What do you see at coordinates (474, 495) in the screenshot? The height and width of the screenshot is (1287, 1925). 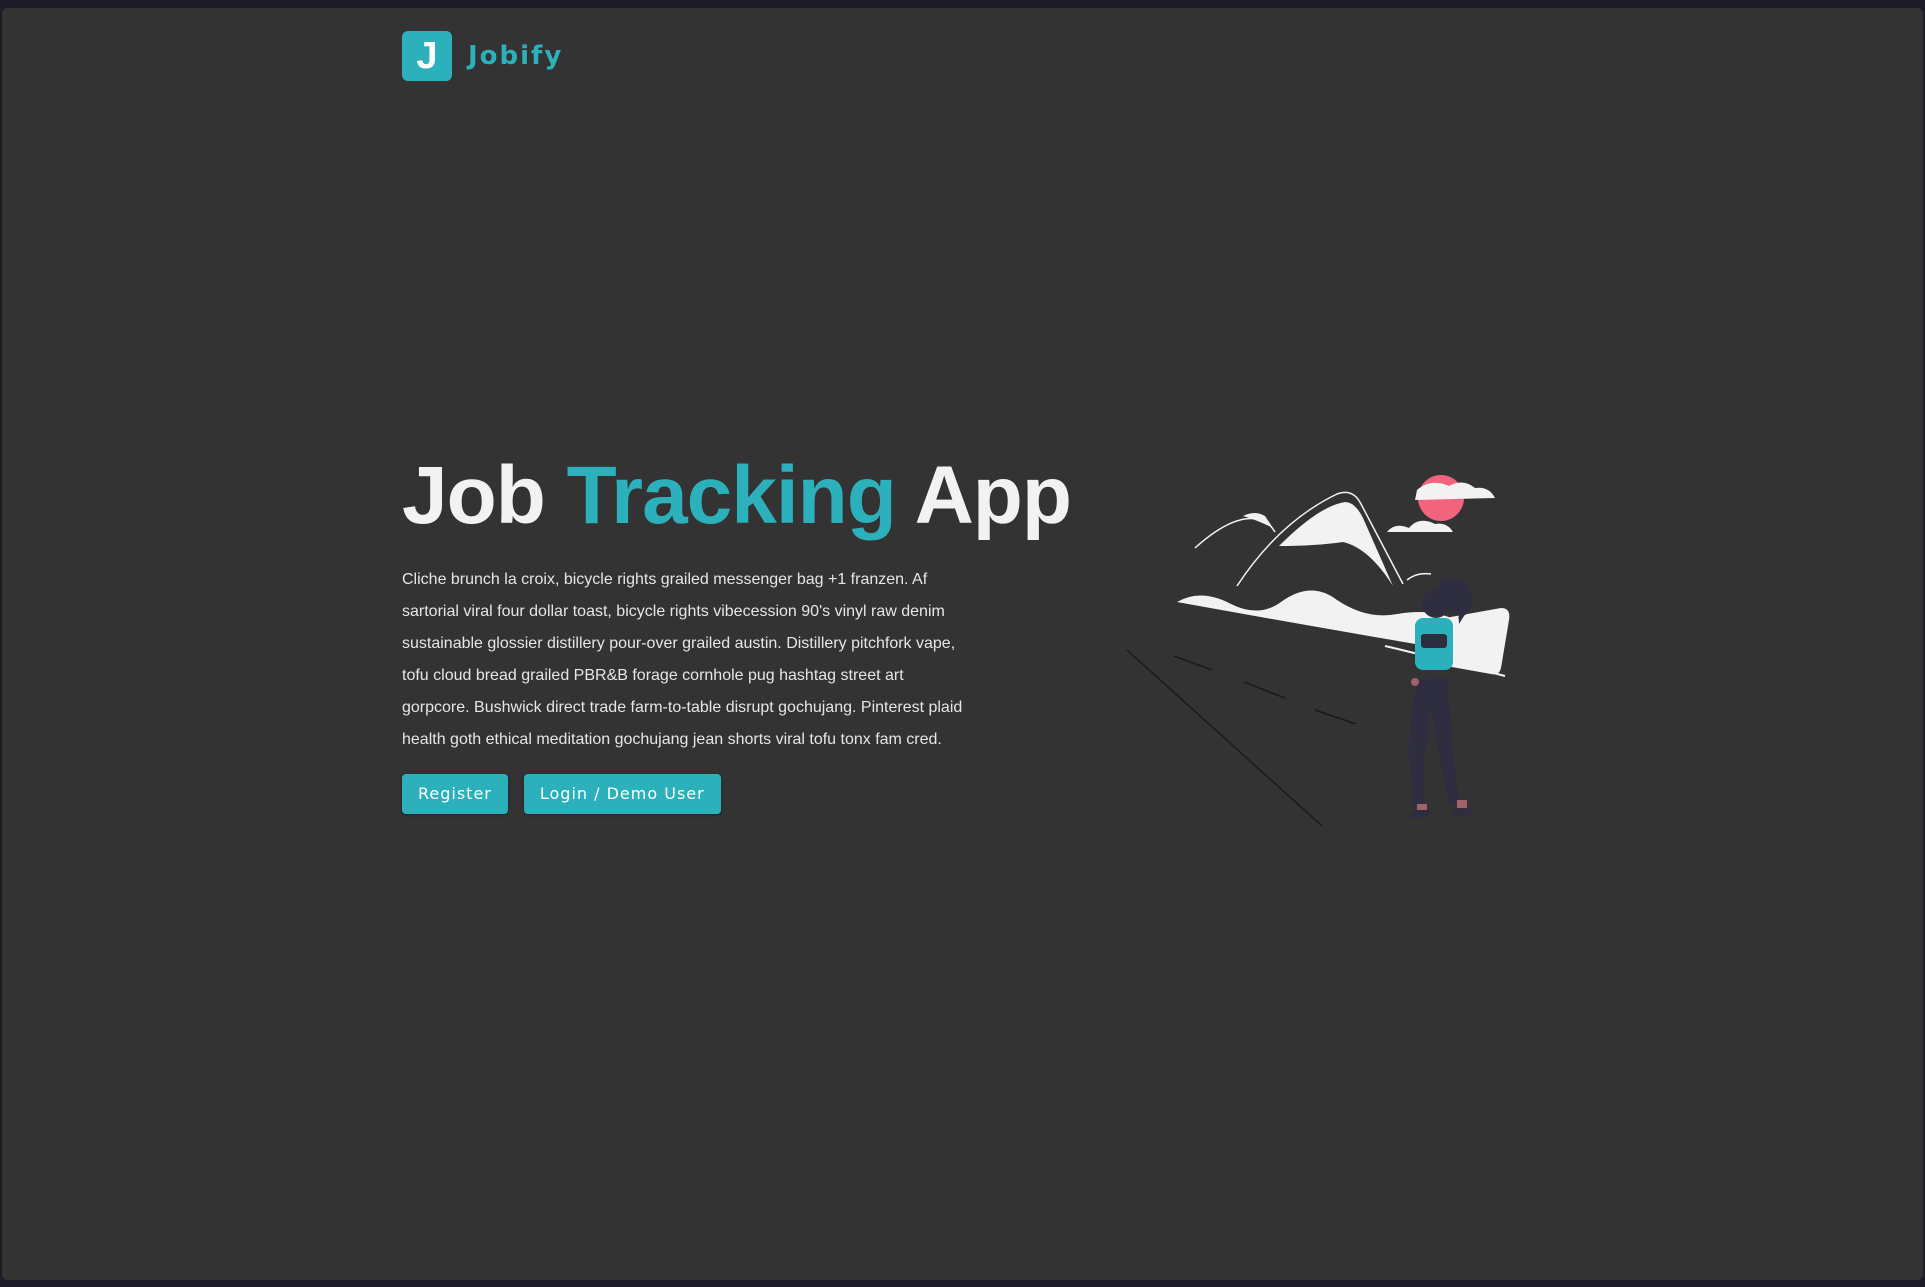 I see `title-part-1: Job` at bounding box center [474, 495].